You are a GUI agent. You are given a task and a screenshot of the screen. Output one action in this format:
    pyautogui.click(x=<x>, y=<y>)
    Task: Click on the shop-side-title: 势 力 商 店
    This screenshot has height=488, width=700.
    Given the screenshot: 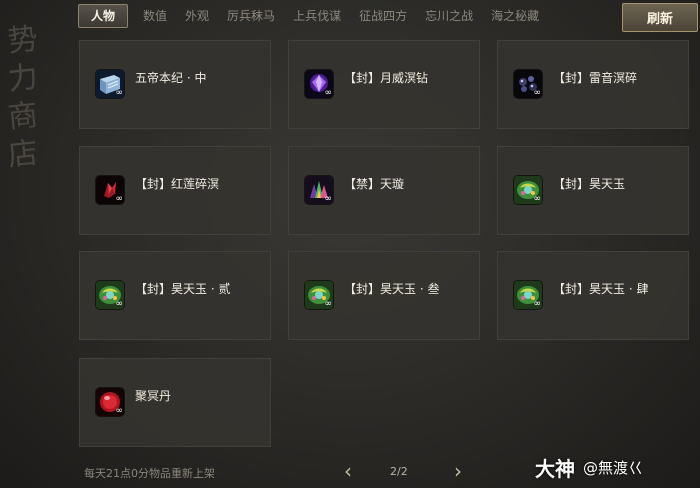 What is the action you would take?
    pyautogui.click(x=24, y=97)
    